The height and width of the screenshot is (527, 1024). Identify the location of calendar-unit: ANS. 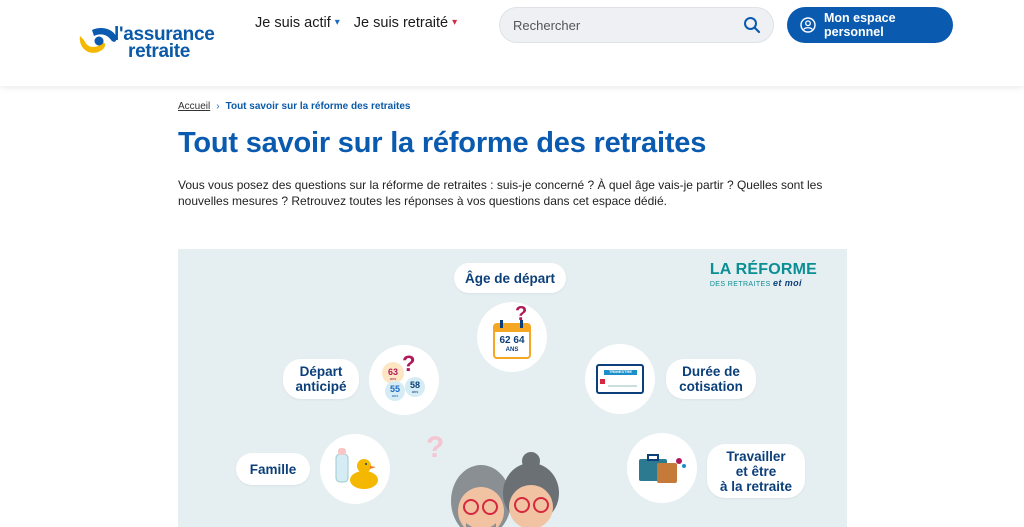
(512, 350).